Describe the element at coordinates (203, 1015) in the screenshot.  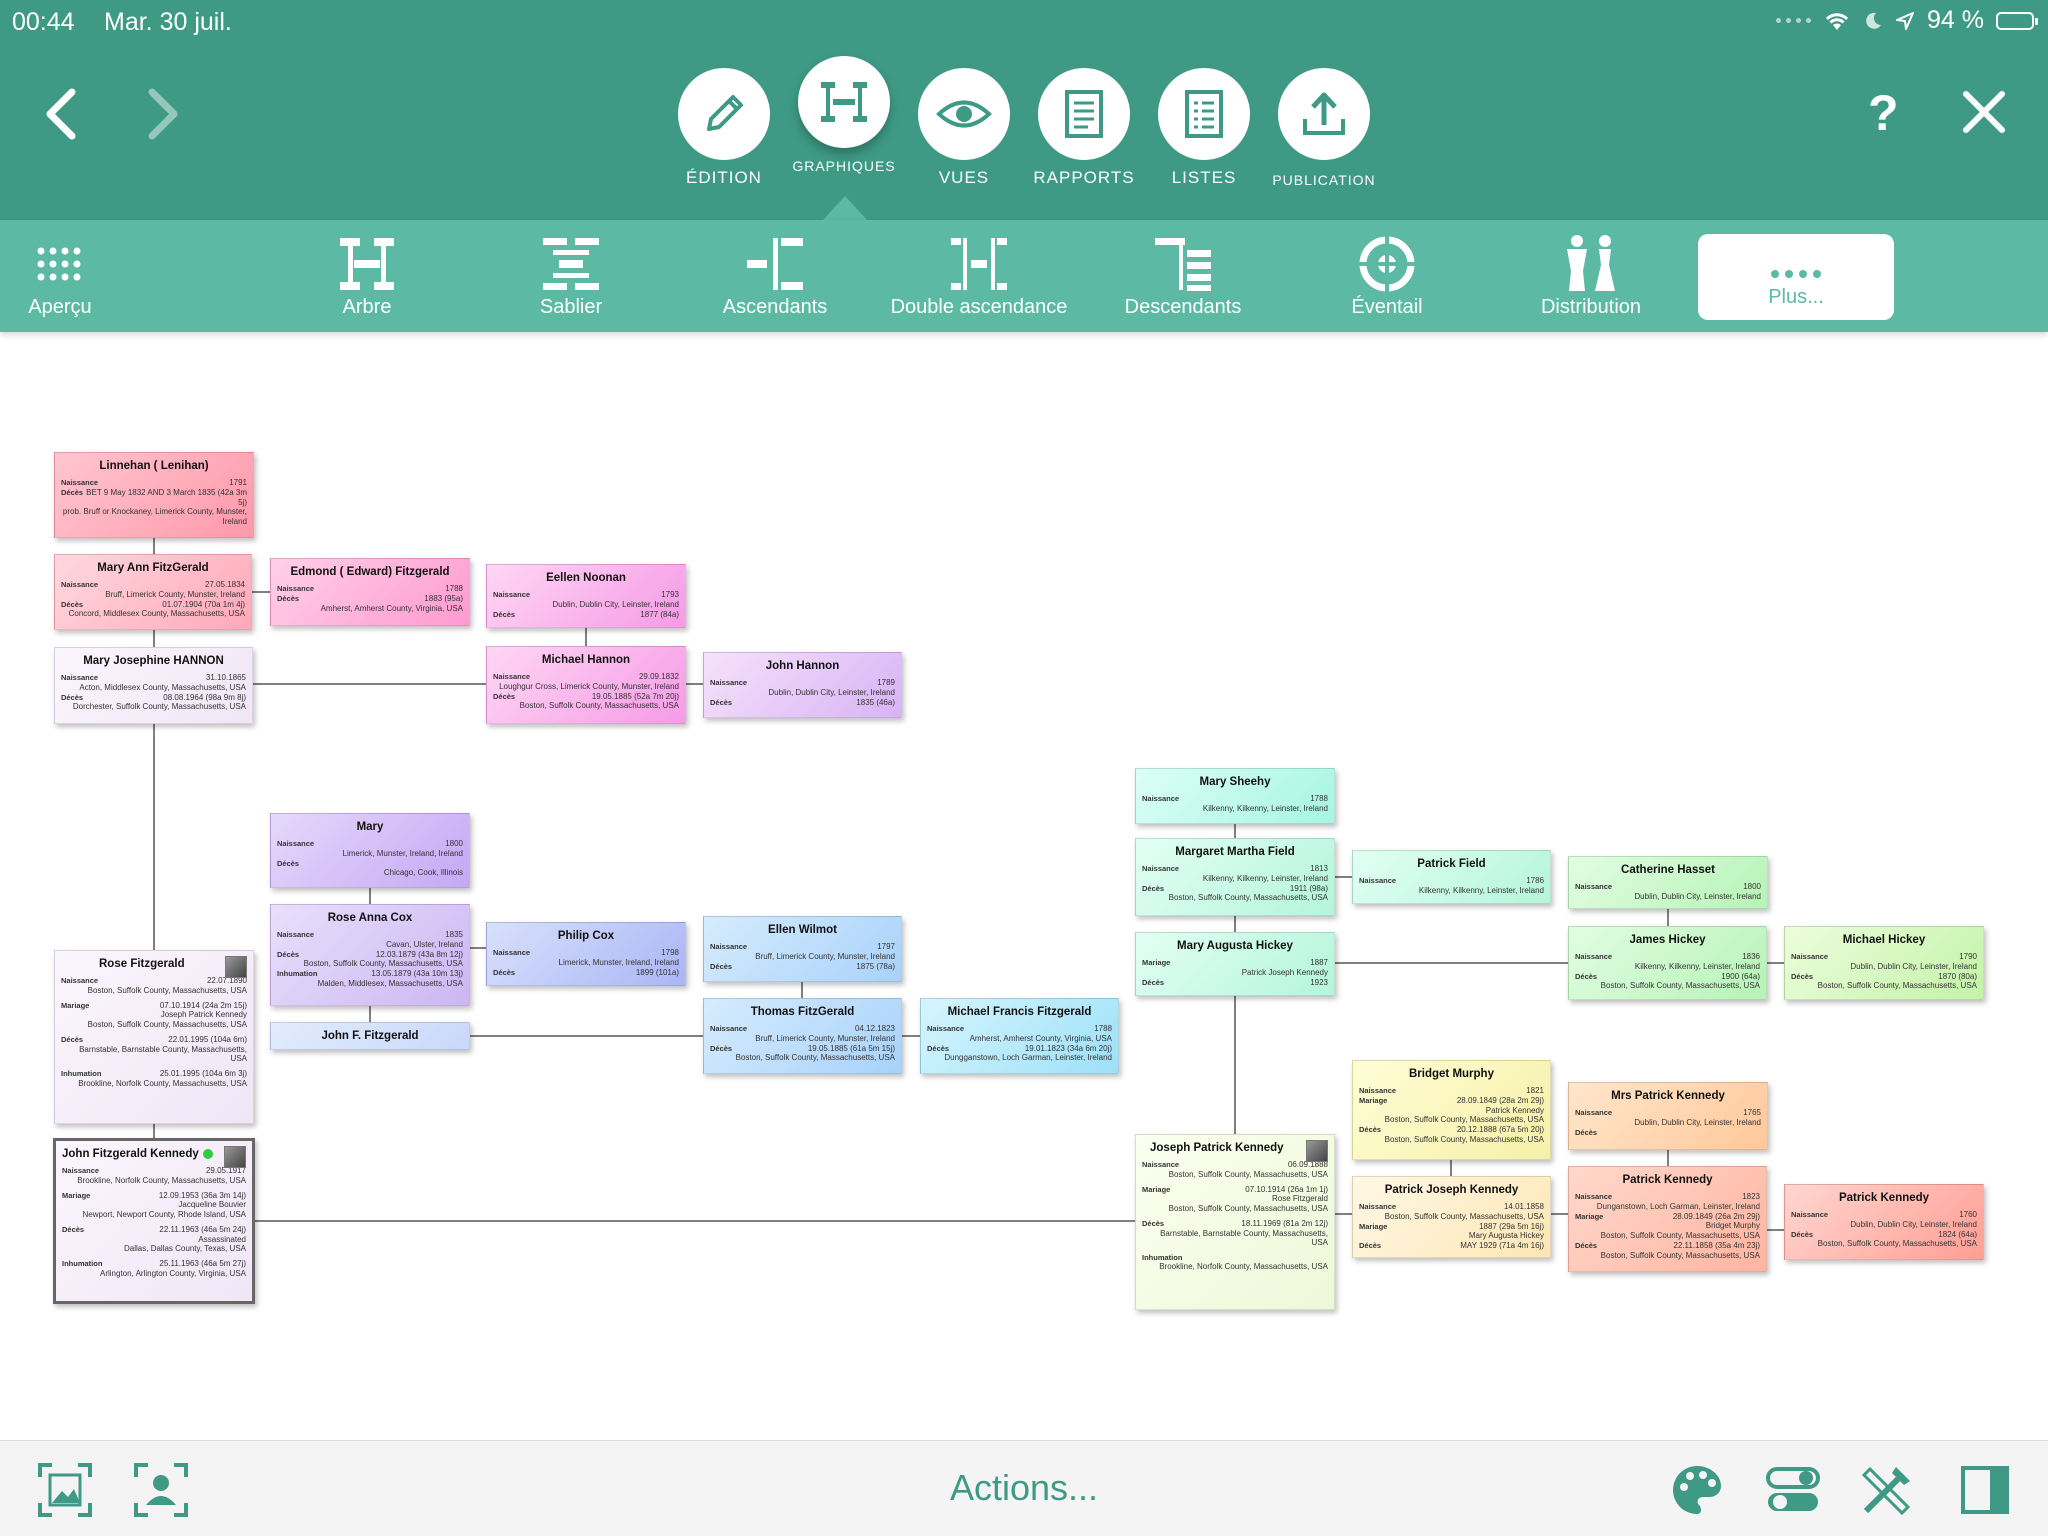
I see `event-detail: Joseph Patrick Kennedy` at that location.